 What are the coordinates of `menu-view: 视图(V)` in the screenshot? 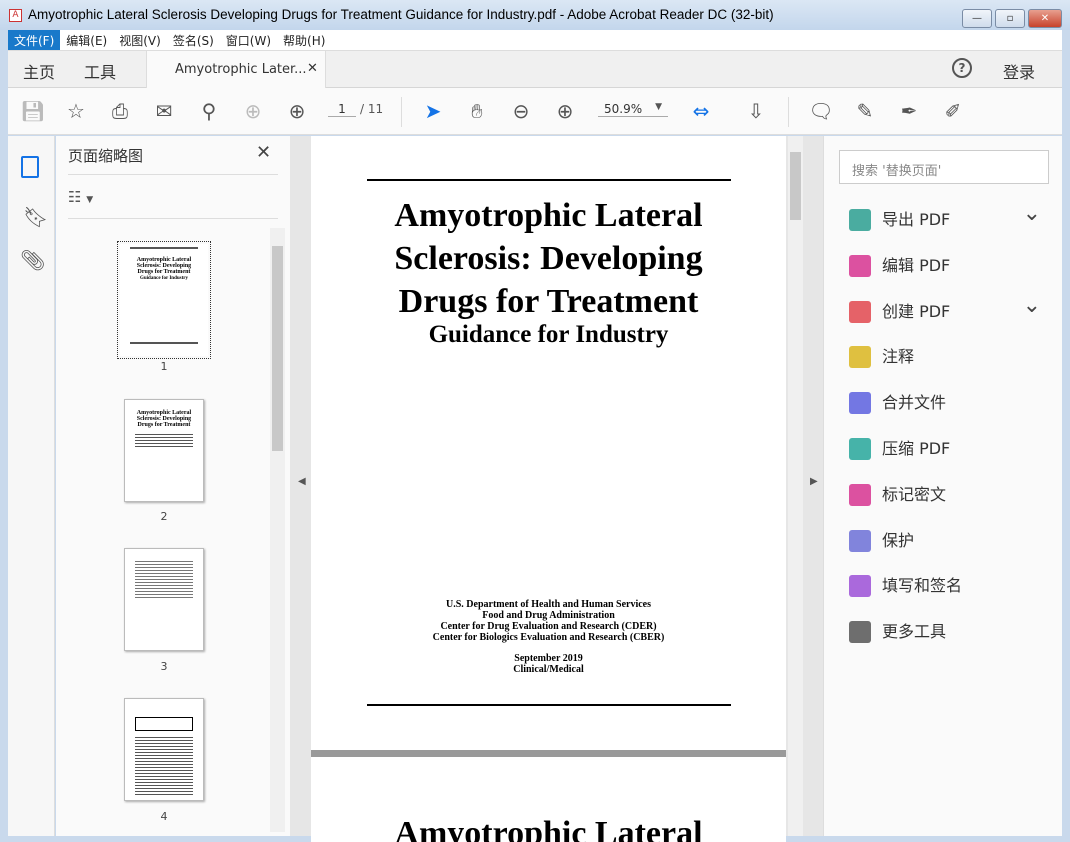 It's located at (140, 40).